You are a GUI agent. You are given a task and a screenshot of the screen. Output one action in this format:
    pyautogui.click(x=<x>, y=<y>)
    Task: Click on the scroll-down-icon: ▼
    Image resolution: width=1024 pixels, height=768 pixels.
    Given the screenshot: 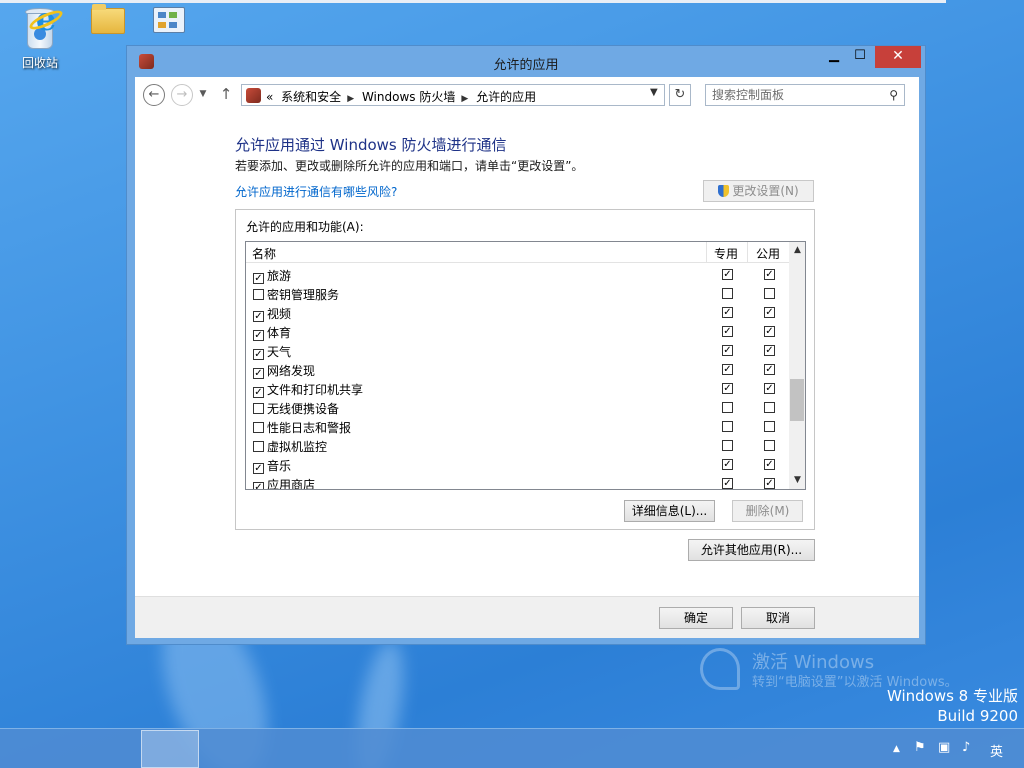 What is the action you would take?
    pyautogui.click(x=797, y=480)
    